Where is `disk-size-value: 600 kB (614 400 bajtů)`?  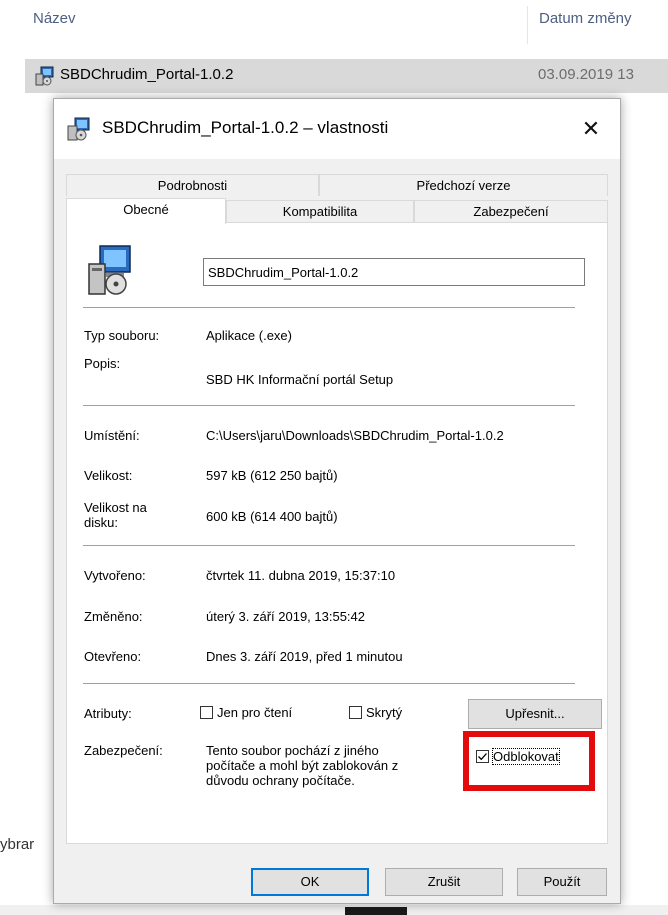
disk-size-value: 600 kB (614 400 bajtů) is located at coordinates (272, 516).